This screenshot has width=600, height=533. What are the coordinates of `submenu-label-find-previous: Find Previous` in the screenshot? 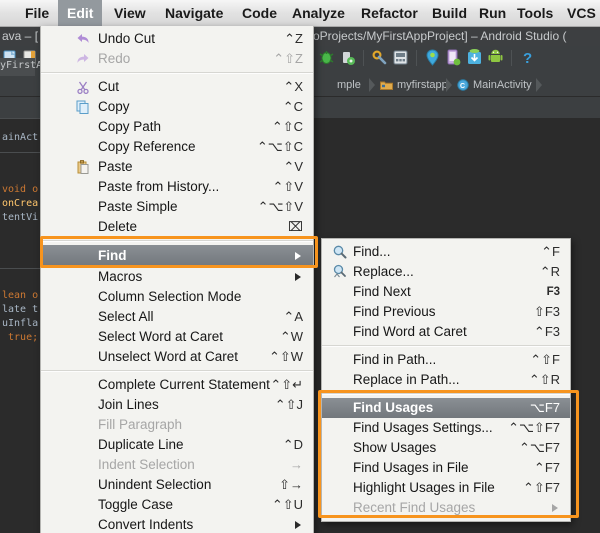 It's located at (394, 311).